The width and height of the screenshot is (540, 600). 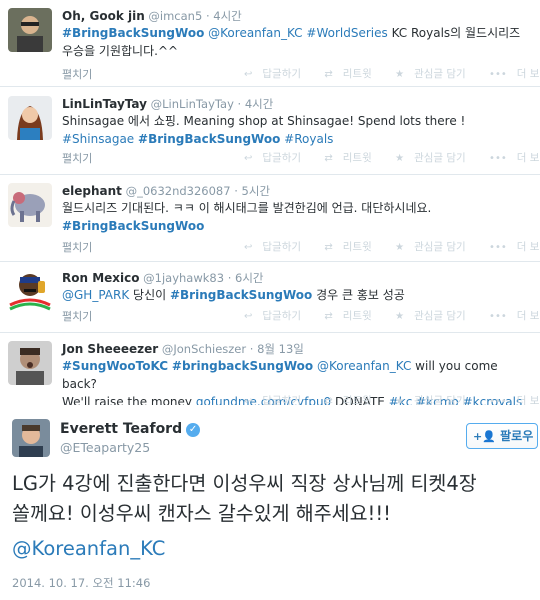 I want to click on follow-button: +👤 팔로우, so click(x=502, y=436).